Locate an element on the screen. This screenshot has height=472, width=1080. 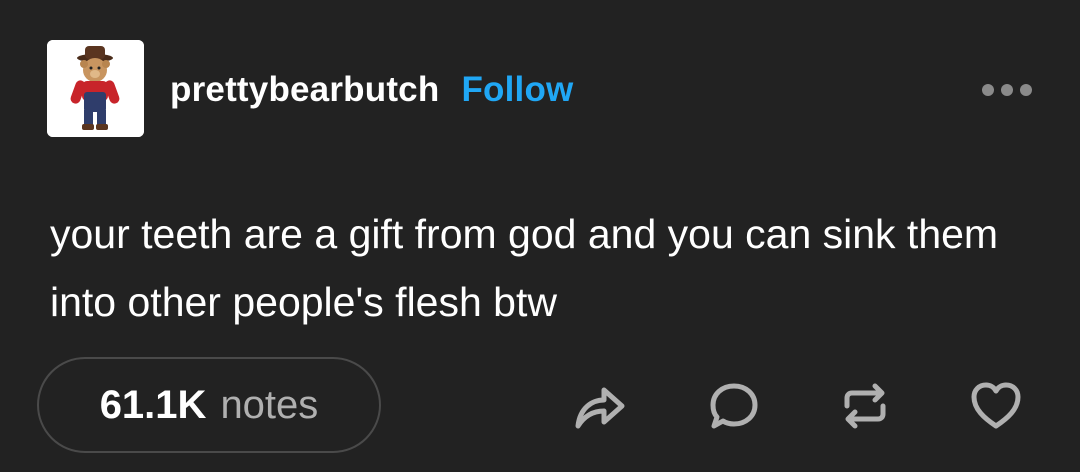
teddy-bear-avatar-image is located at coordinates (95, 88).